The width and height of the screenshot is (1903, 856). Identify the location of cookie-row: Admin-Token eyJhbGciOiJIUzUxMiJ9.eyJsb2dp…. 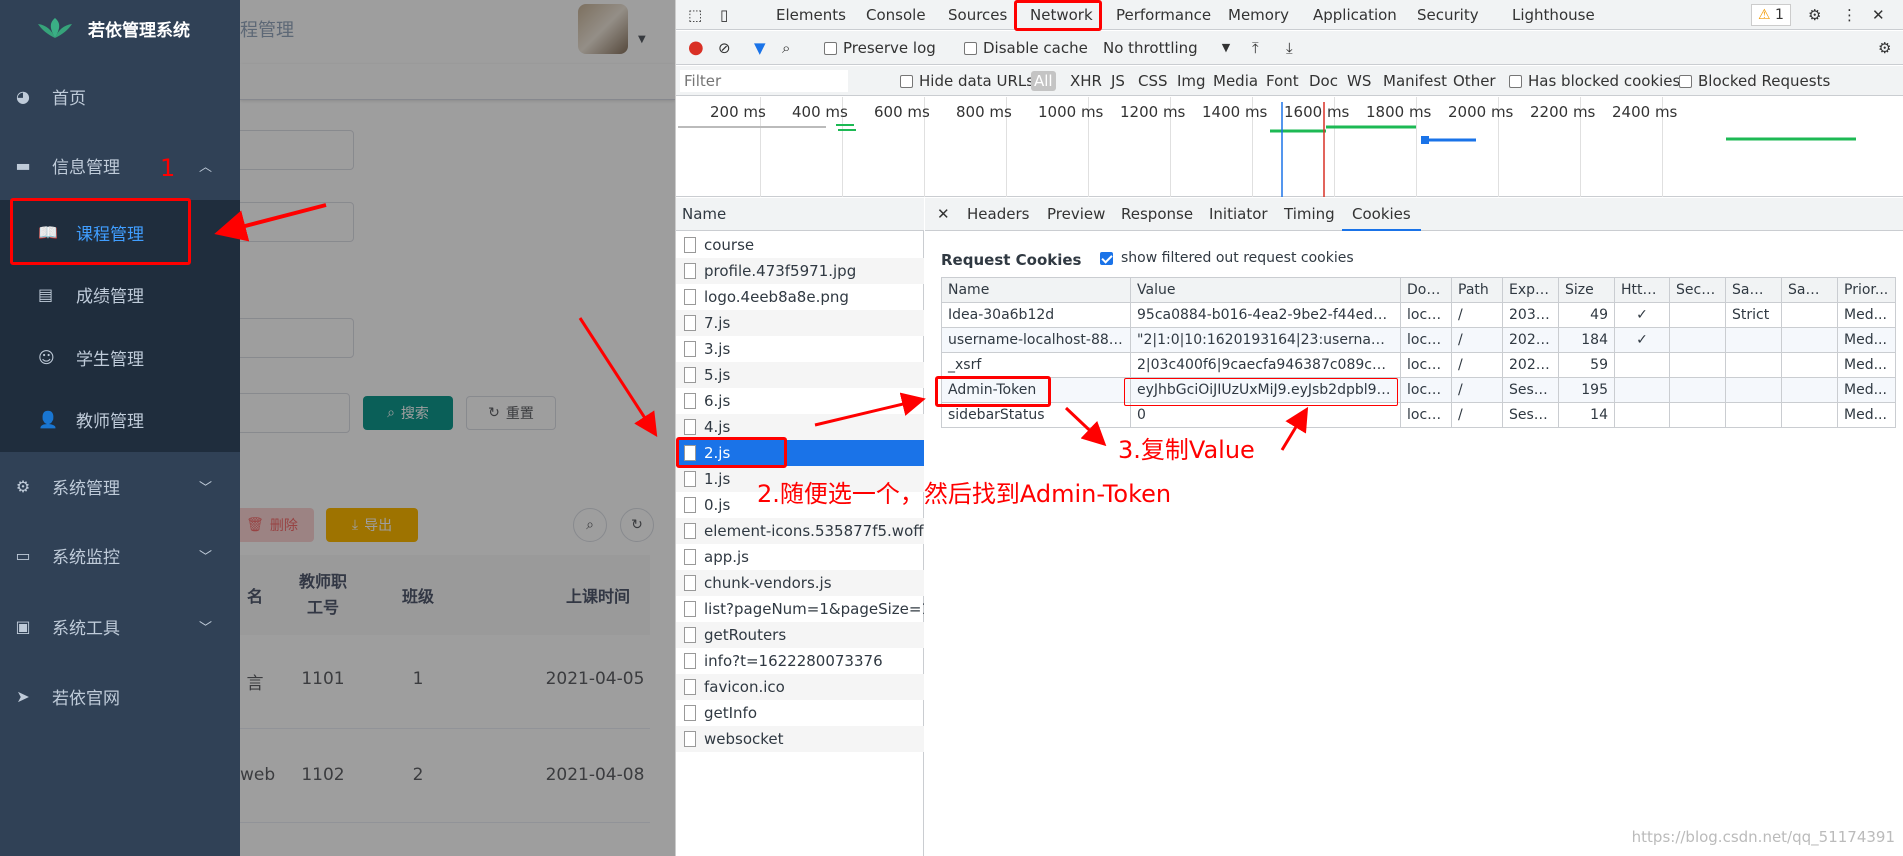
(1418, 390).